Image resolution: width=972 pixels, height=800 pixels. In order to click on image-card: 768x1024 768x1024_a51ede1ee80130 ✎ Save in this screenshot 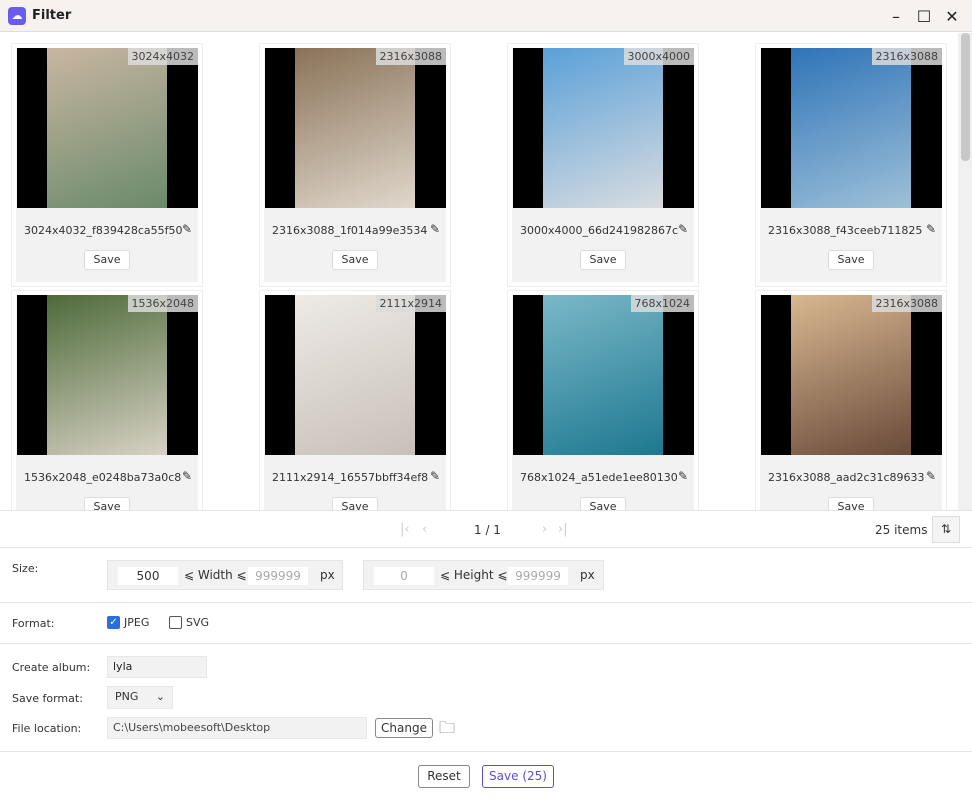, I will do `click(603, 400)`.